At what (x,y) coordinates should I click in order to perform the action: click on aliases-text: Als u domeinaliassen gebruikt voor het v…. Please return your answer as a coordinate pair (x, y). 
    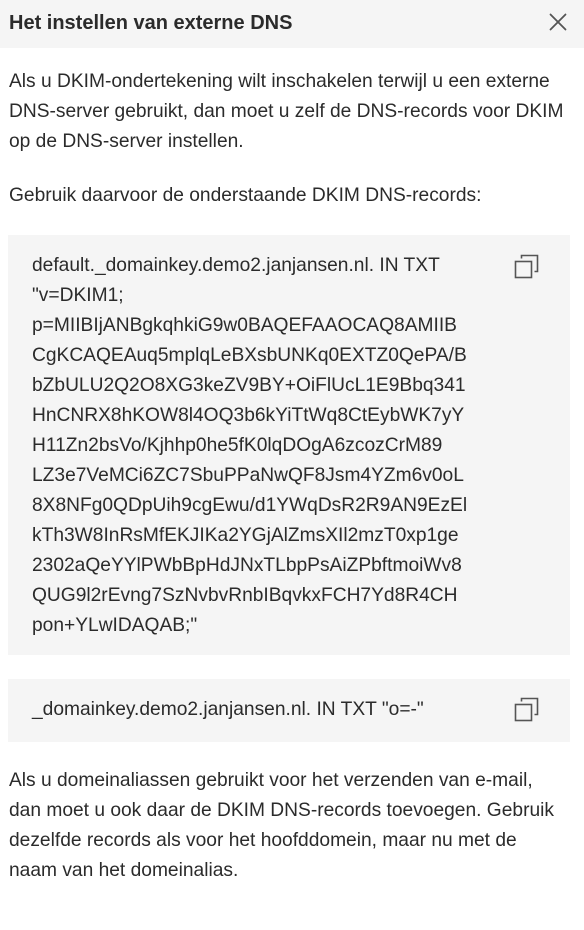
    Looking at the image, I should click on (281, 825).